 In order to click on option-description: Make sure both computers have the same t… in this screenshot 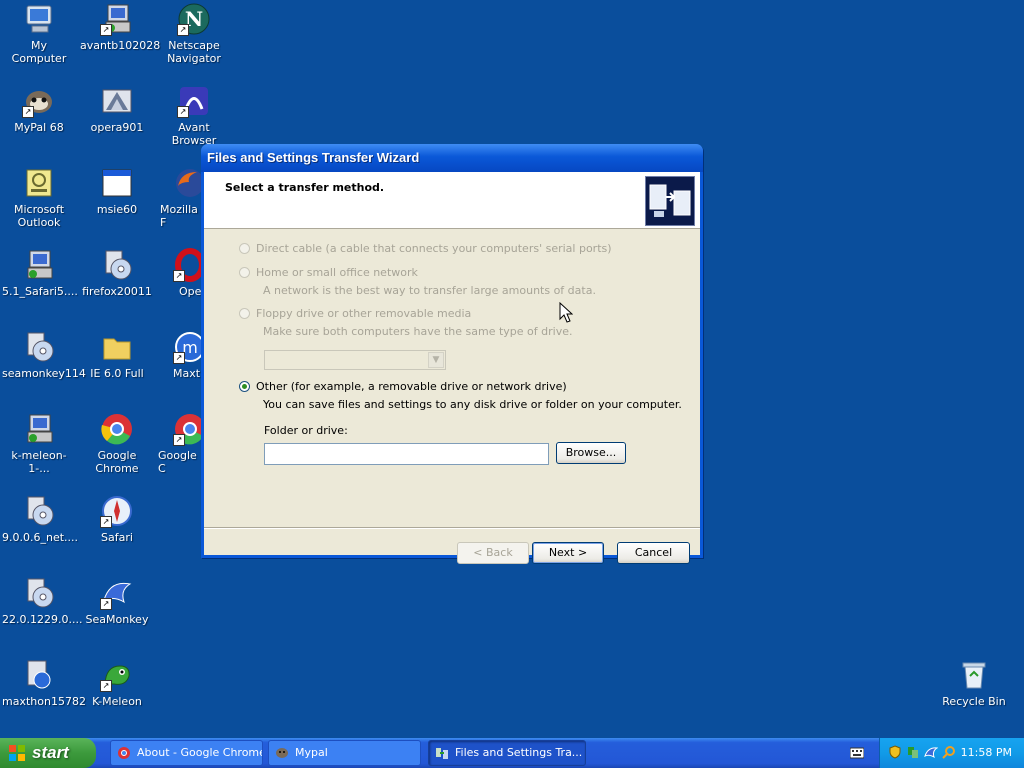, I will do `click(418, 331)`.